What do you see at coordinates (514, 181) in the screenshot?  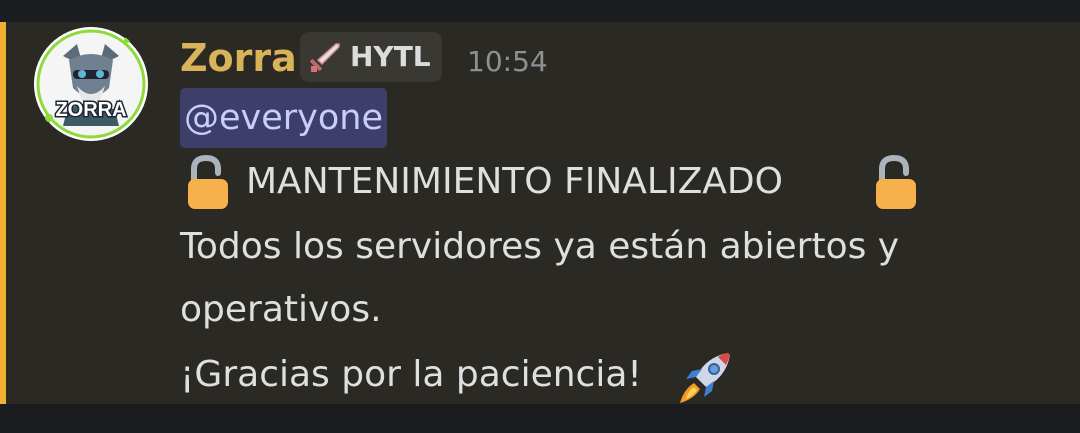 I see `message-title: MANTENIMIENTO FINALIZADO` at bounding box center [514, 181].